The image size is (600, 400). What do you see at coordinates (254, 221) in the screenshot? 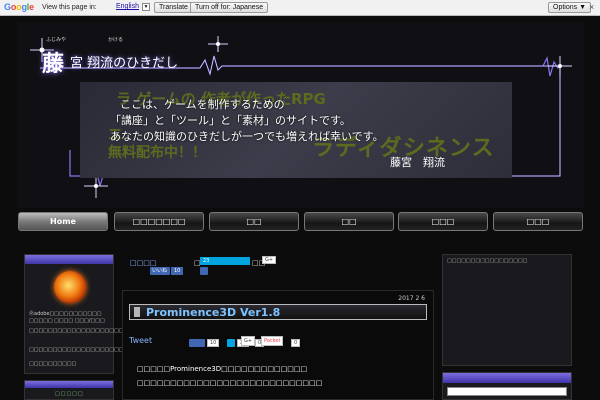
I see `nav-item-3: □□` at bounding box center [254, 221].